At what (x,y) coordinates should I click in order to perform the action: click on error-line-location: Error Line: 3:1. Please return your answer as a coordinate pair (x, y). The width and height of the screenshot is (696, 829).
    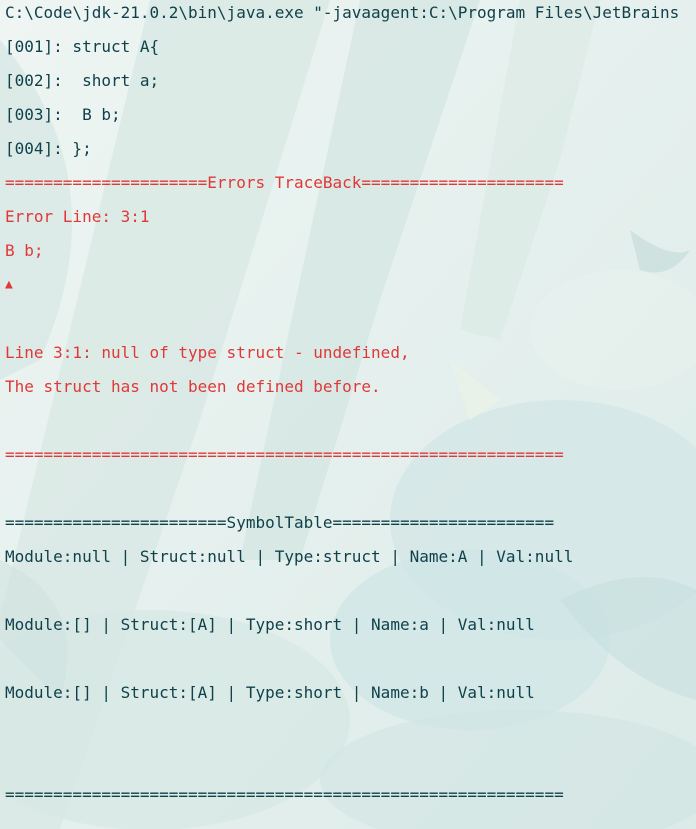
    Looking at the image, I should click on (77, 216).